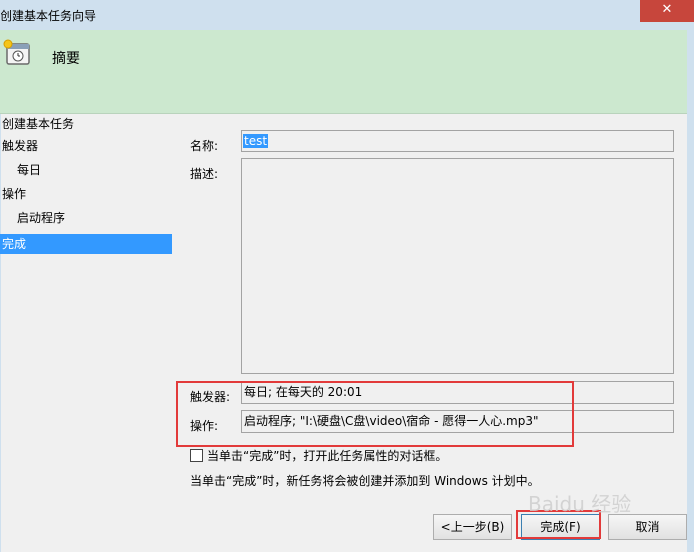 The image size is (694, 552). I want to click on name-value: test, so click(256, 141).